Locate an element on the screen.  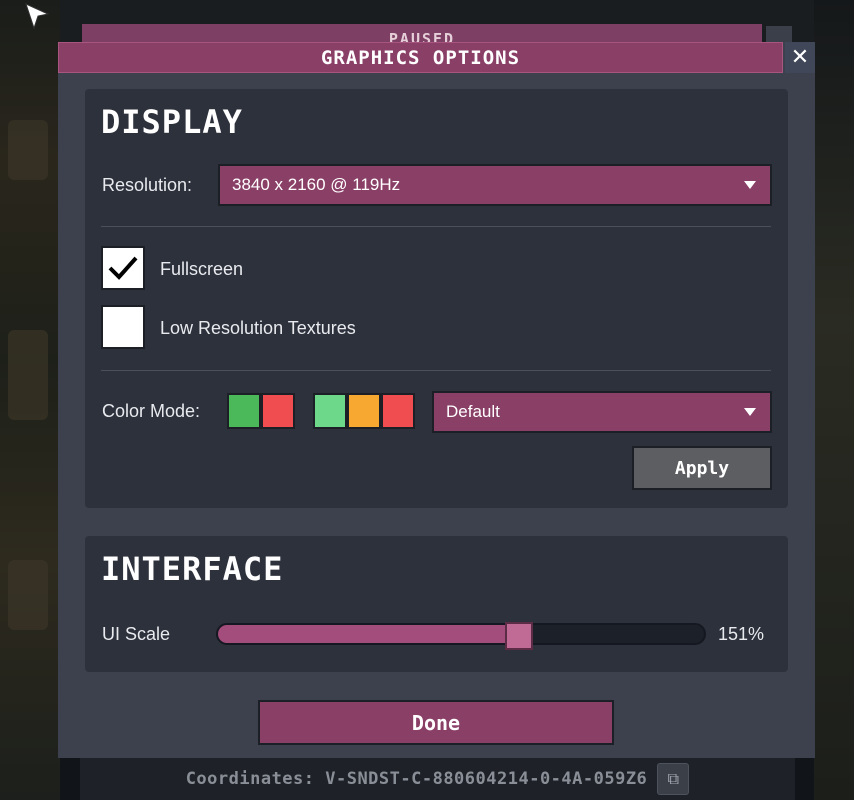
resolution-dropdown: 3840 x 2160 @ 119Hz is located at coordinates (495, 185).